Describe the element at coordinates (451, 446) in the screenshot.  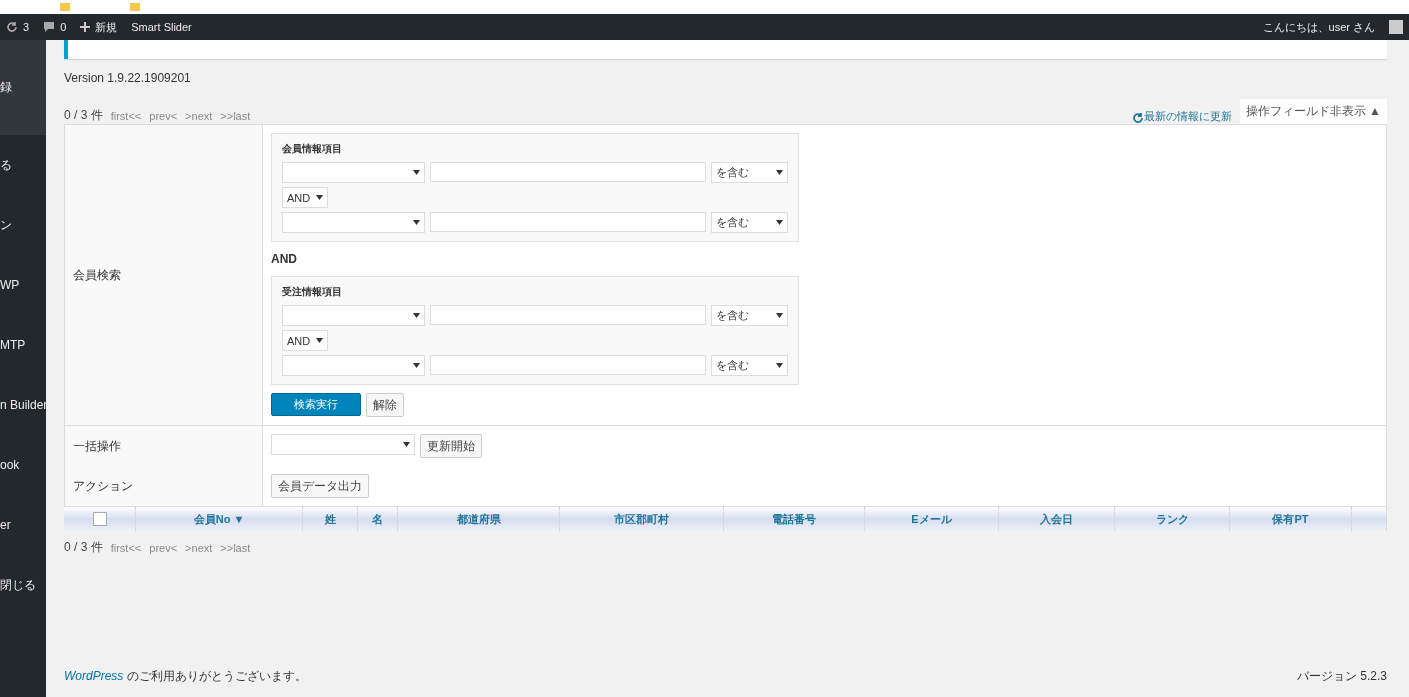
I see `start-update-button: 更新開始` at that location.